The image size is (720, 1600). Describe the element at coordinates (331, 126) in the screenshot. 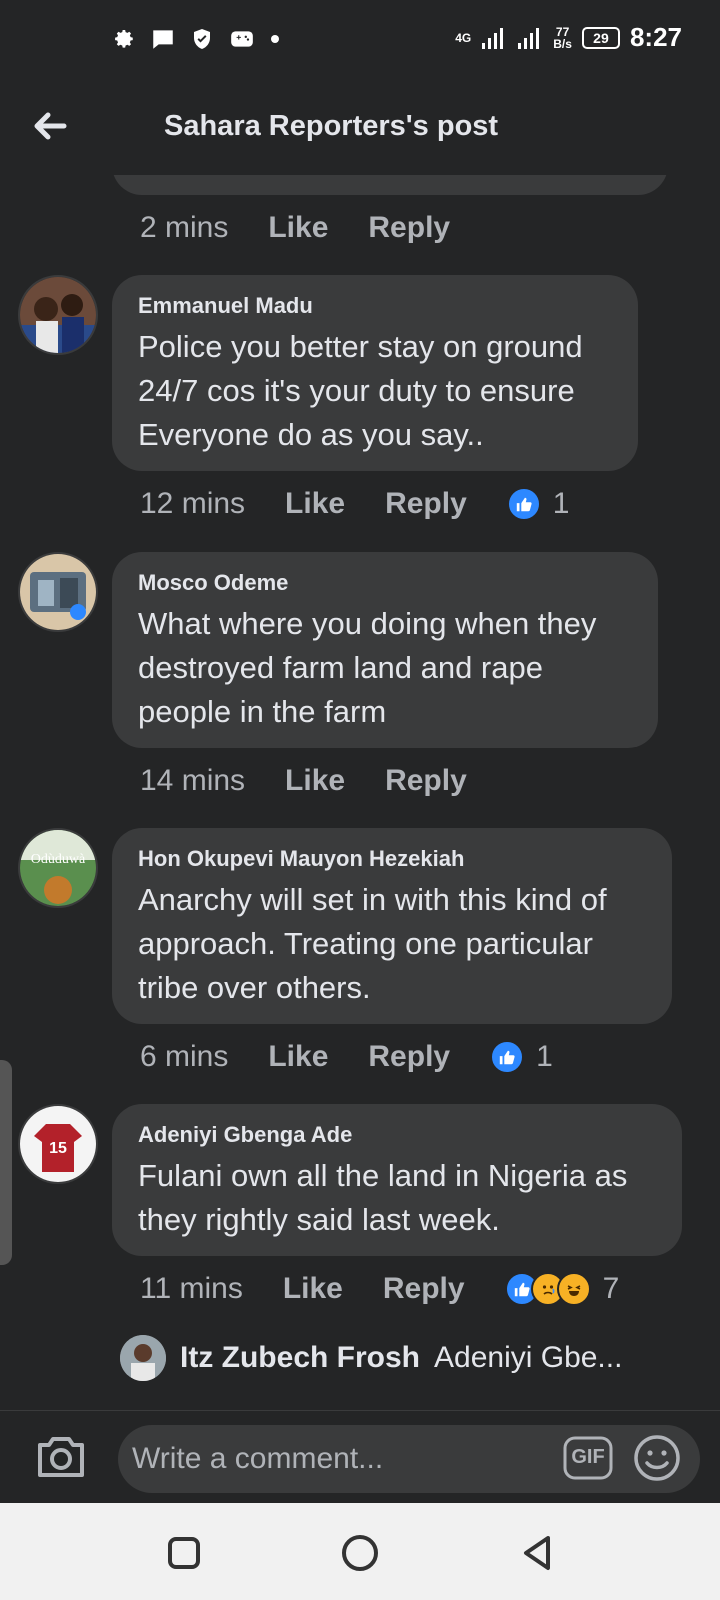

I see `page-title: Sahara Reporters's post` at that location.